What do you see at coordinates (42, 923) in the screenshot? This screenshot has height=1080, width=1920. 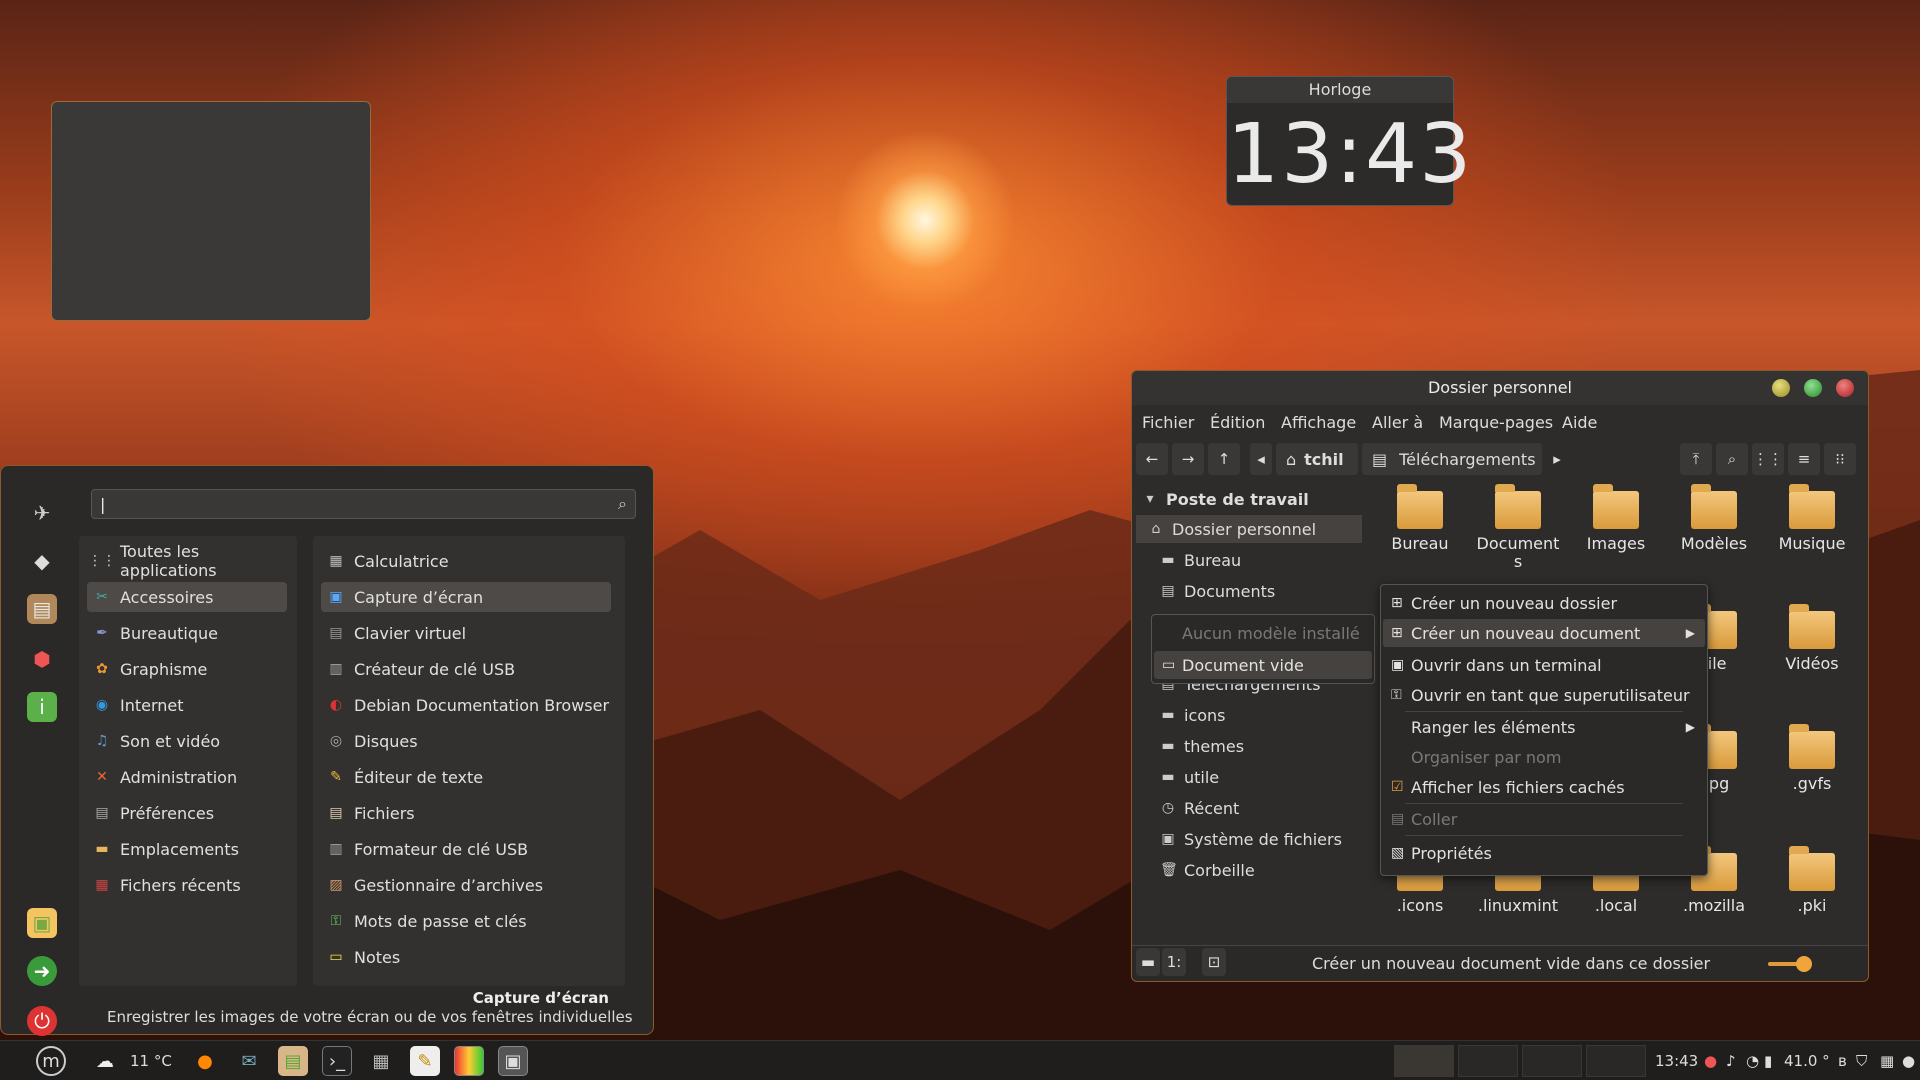 I see `lock-icon: ▣` at bounding box center [42, 923].